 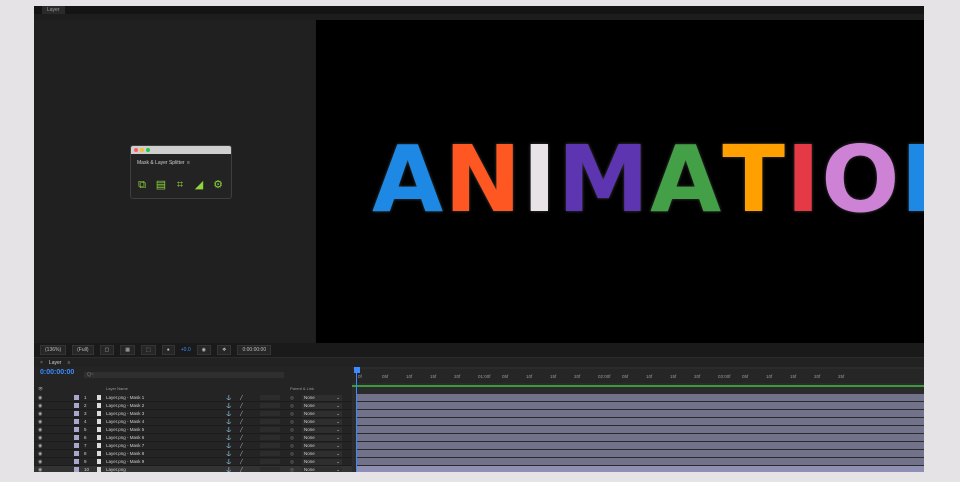 What do you see at coordinates (125, 413) in the screenshot?
I see `layer-name: Layer.png - Mask 3` at bounding box center [125, 413].